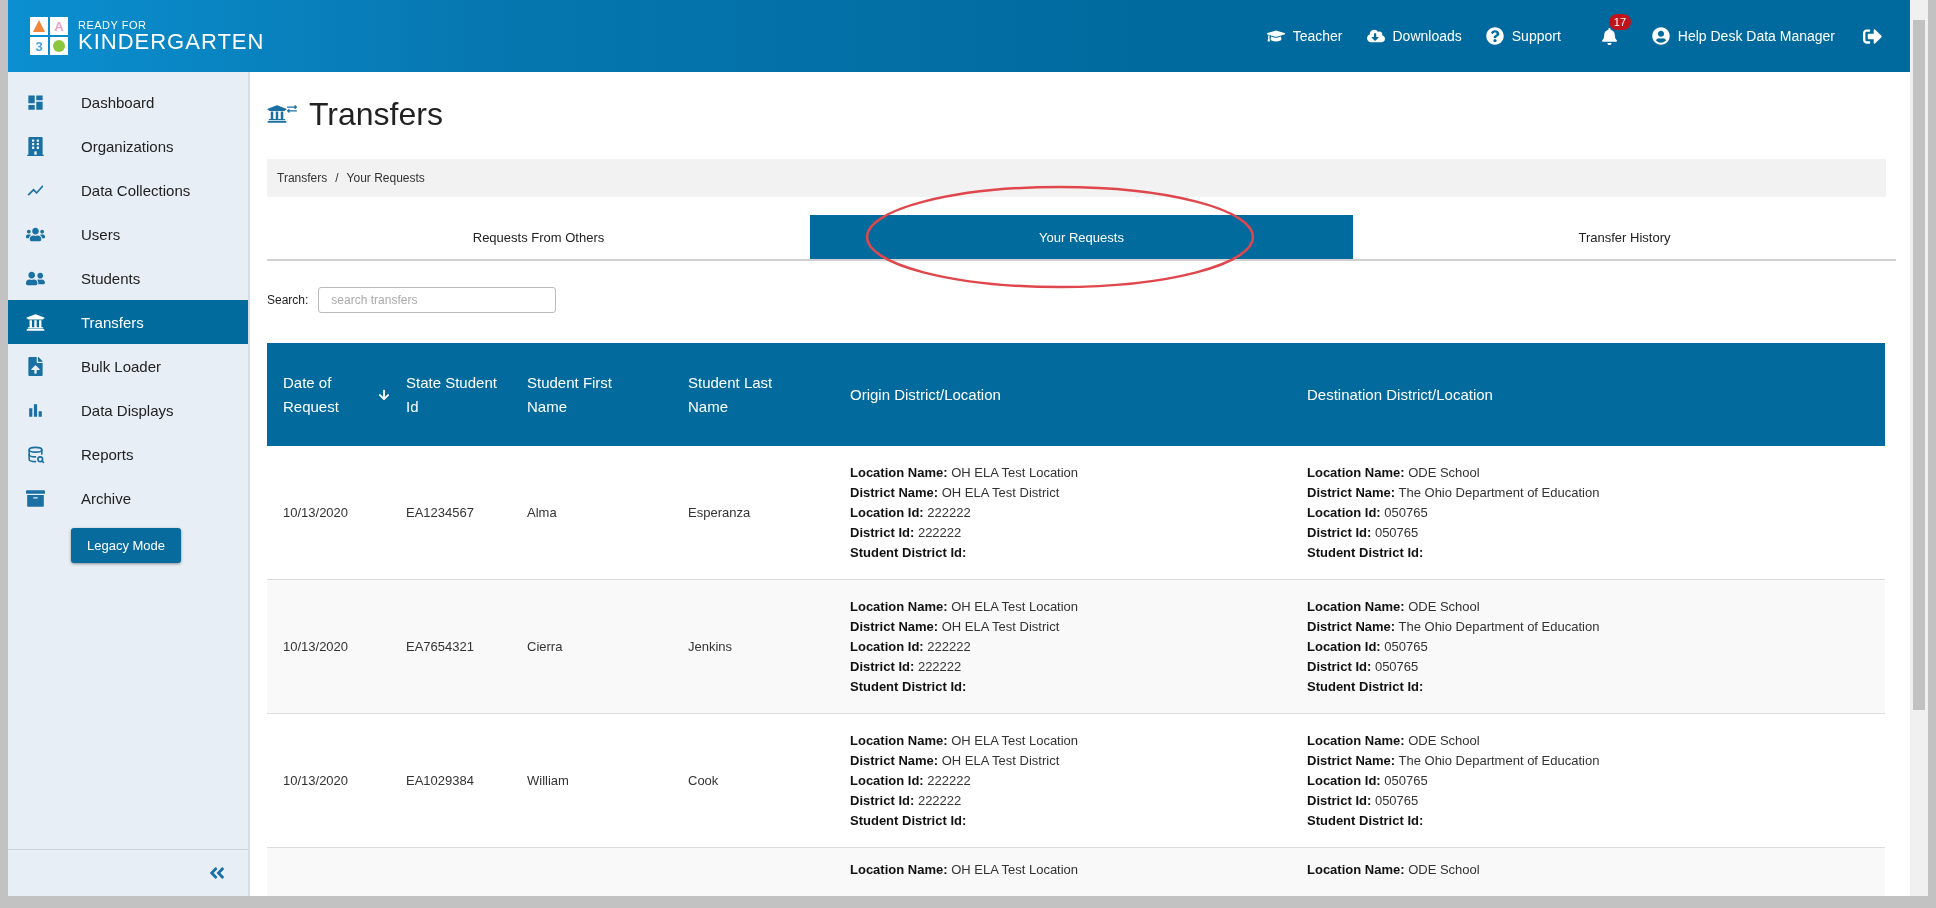 This screenshot has height=908, width=1936. What do you see at coordinates (126, 545) in the screenshot?
I see `legacy-mode-button: Legacy Mode` at bounding box center [126, 545].